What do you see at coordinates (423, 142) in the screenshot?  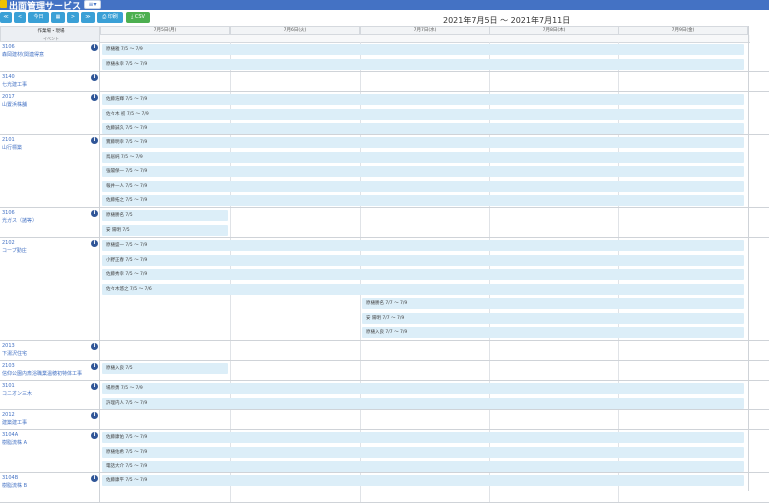 I see `worker-assignment-bar: 實藤明幸 7/5 ～ 7/9` at bounding box center [423, 142].